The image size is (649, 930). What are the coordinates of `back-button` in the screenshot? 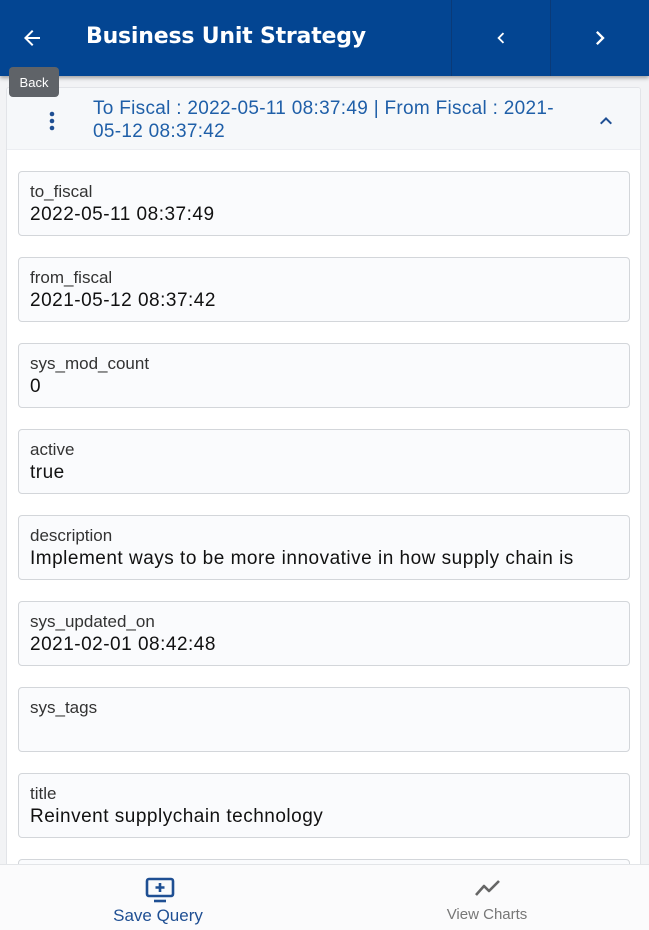 It's located at (32, 38).